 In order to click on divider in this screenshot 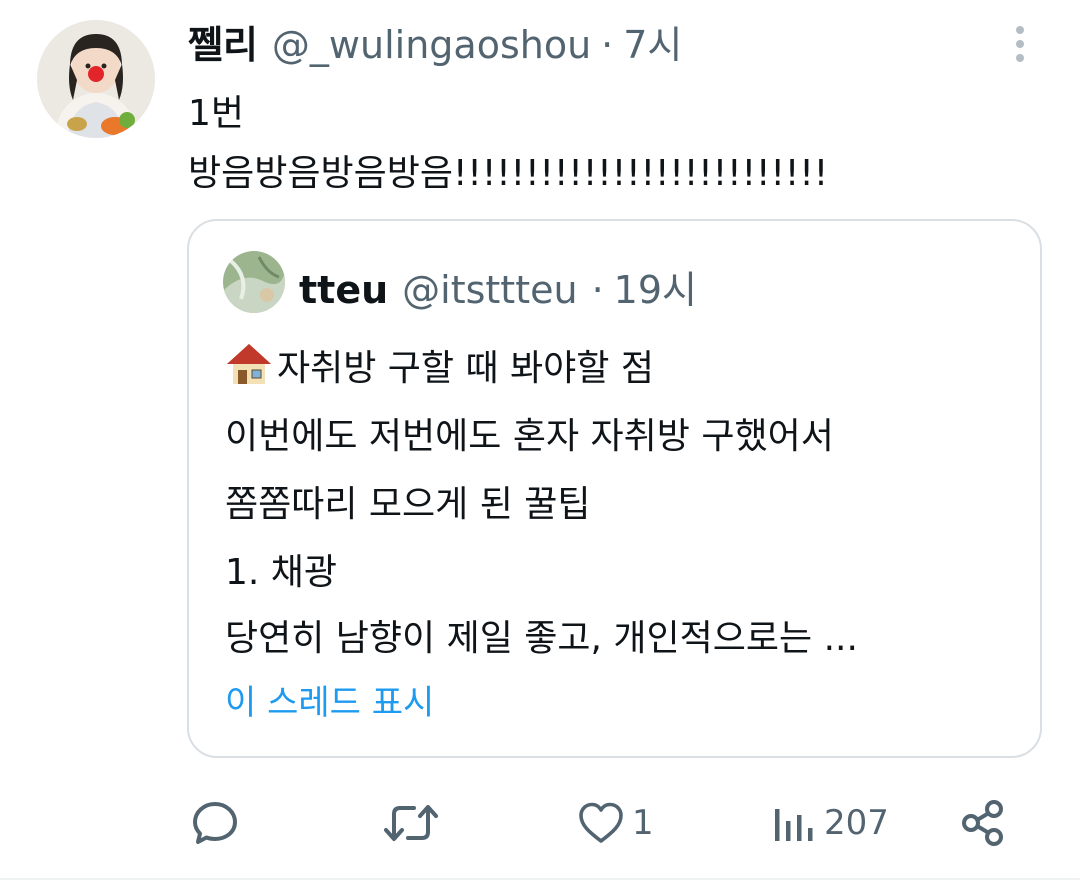, I will do `click(540, 879)`.